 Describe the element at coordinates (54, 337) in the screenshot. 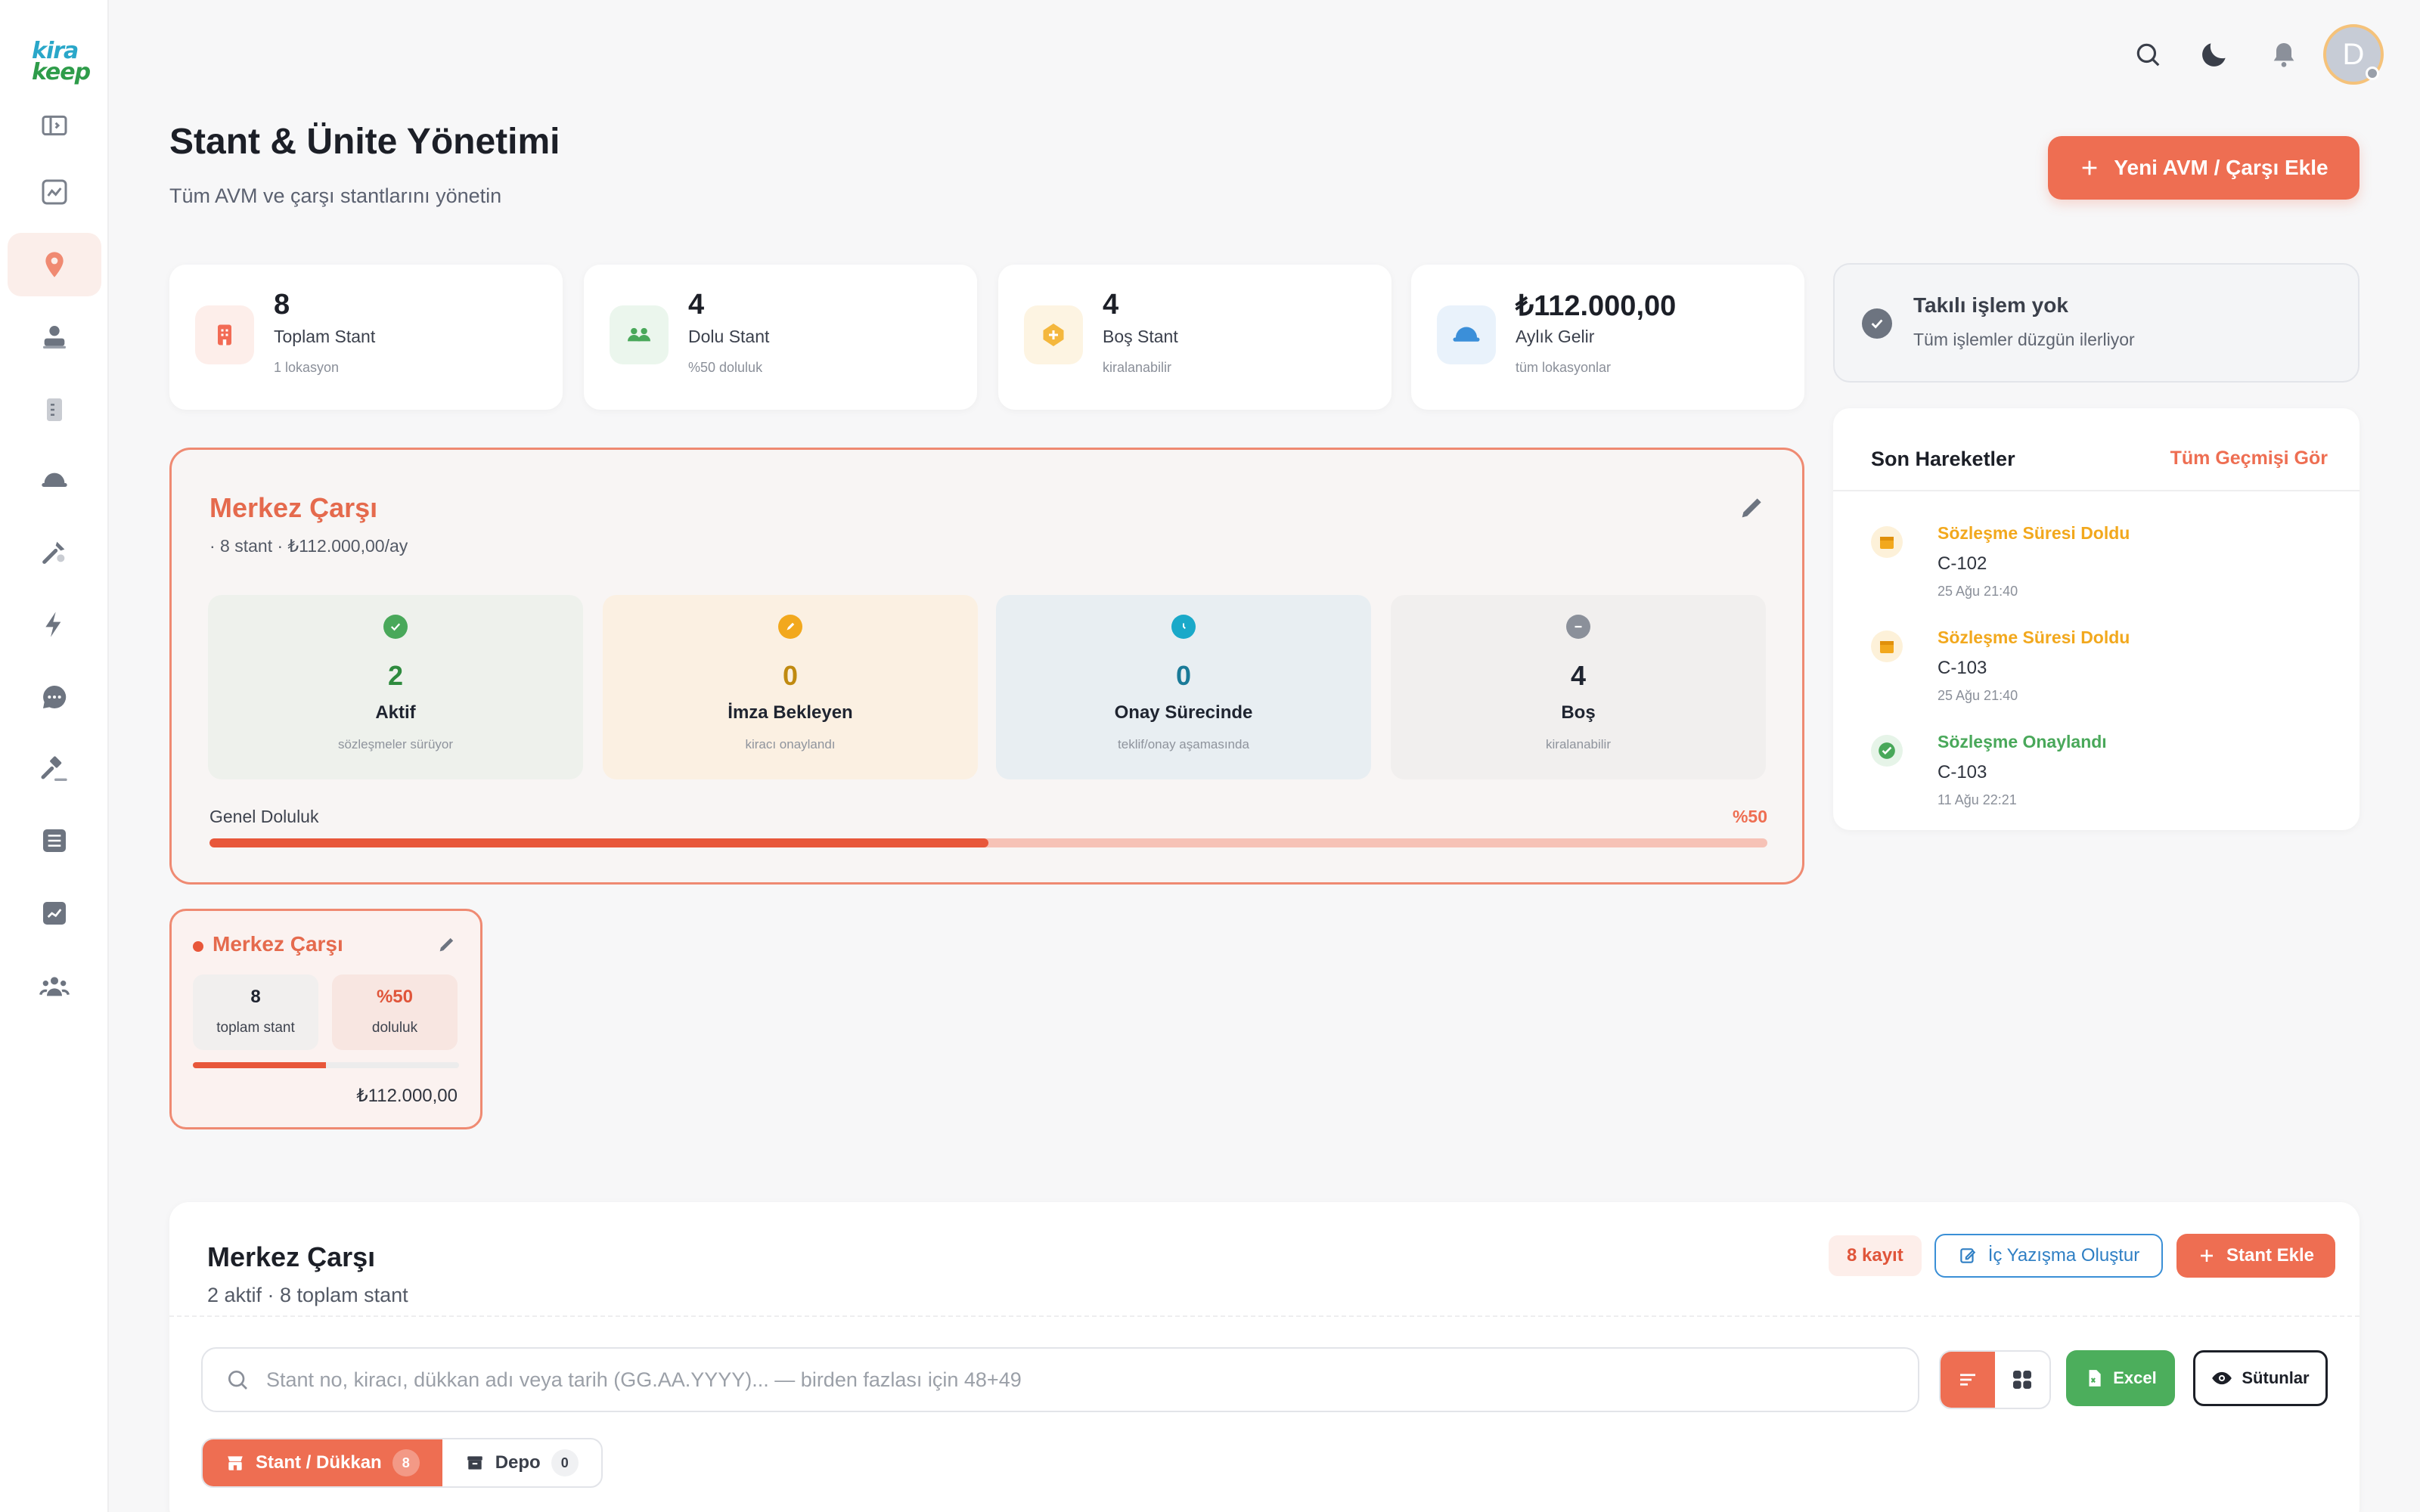

I see `sidebar-item-tenants` at that location.